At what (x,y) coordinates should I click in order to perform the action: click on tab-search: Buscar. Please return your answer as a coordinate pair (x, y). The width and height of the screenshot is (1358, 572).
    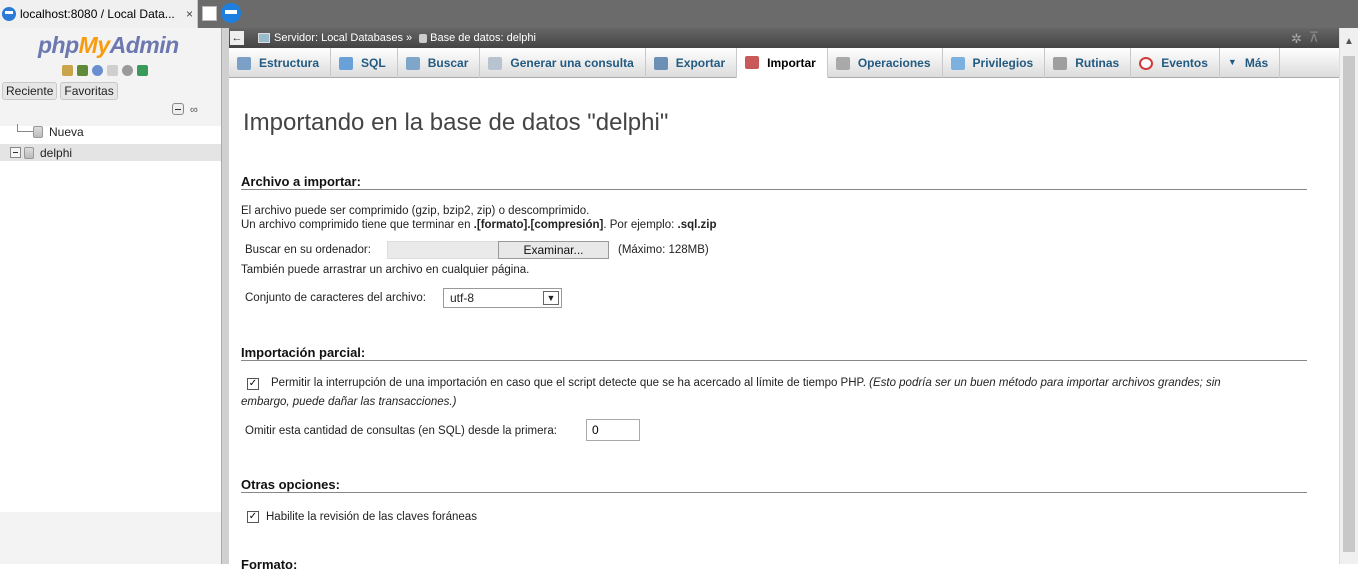
    Looking at the image, I should click on (439, 63).